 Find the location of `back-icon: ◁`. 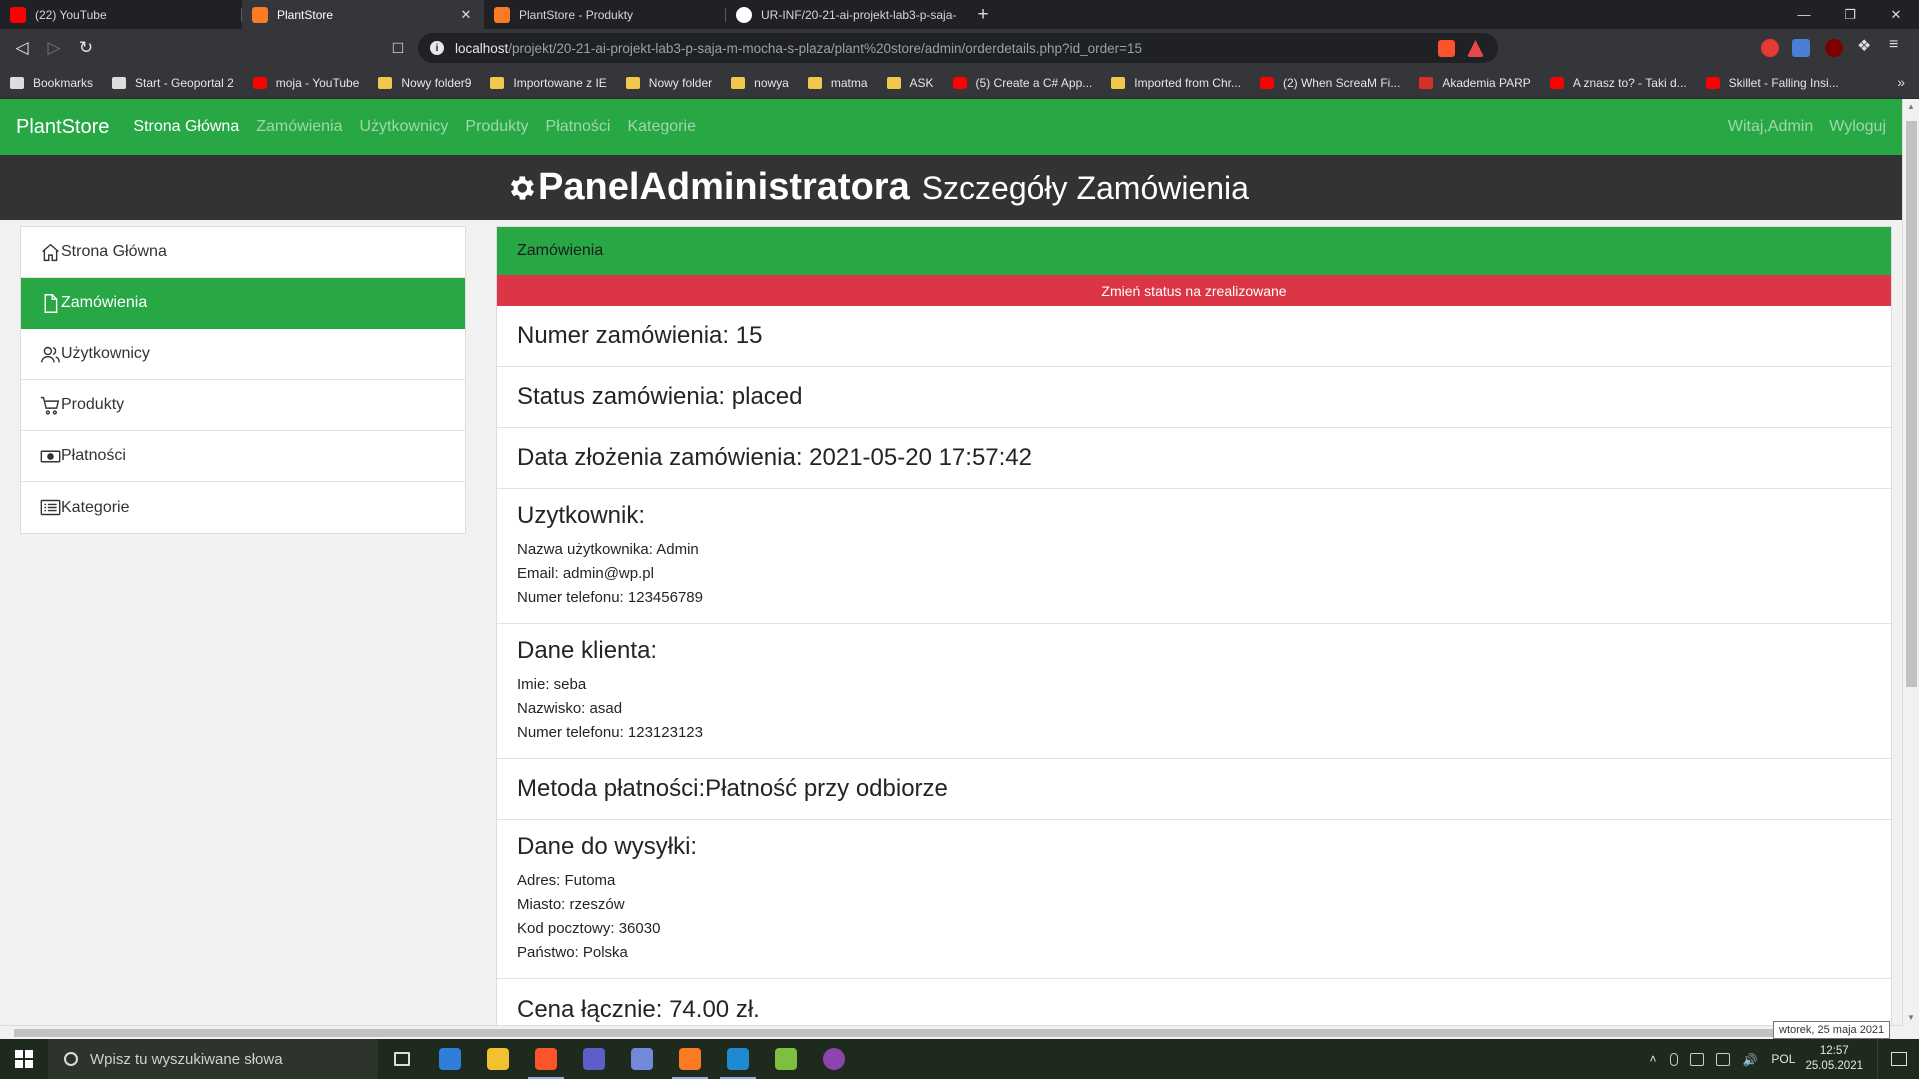

back-icon: ◁ is located at coordinates (22, 48).